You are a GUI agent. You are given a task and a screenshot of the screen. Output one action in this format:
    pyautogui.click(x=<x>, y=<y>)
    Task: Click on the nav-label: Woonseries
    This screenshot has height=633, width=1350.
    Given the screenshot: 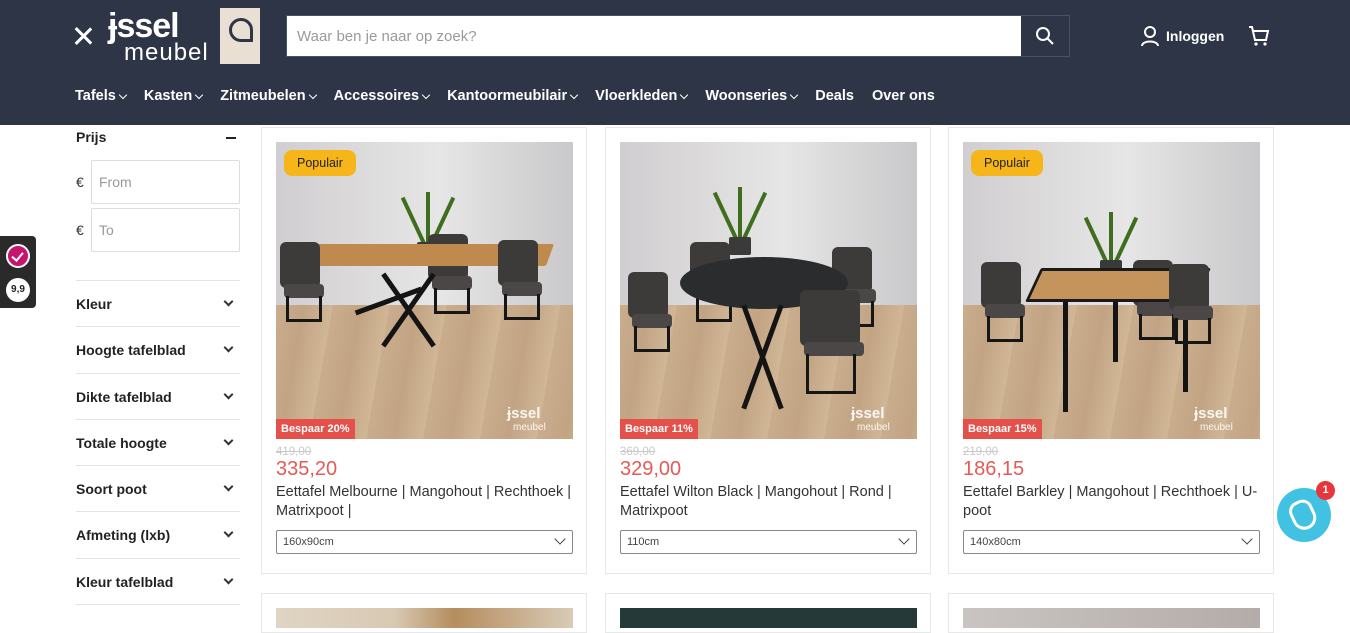 What is the action you would take?
    pyautogui.click(x=746, y=96)
    